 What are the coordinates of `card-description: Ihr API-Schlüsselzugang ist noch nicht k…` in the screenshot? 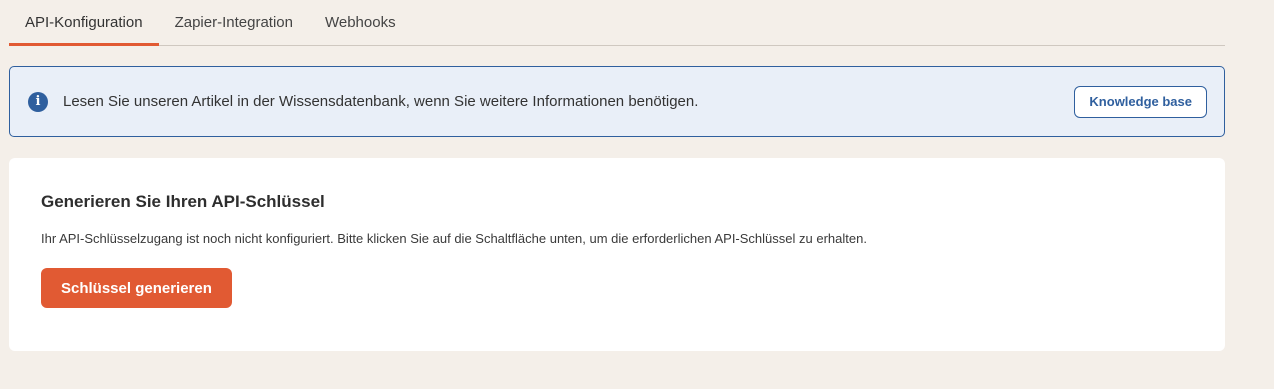 It's located at (454, 238).